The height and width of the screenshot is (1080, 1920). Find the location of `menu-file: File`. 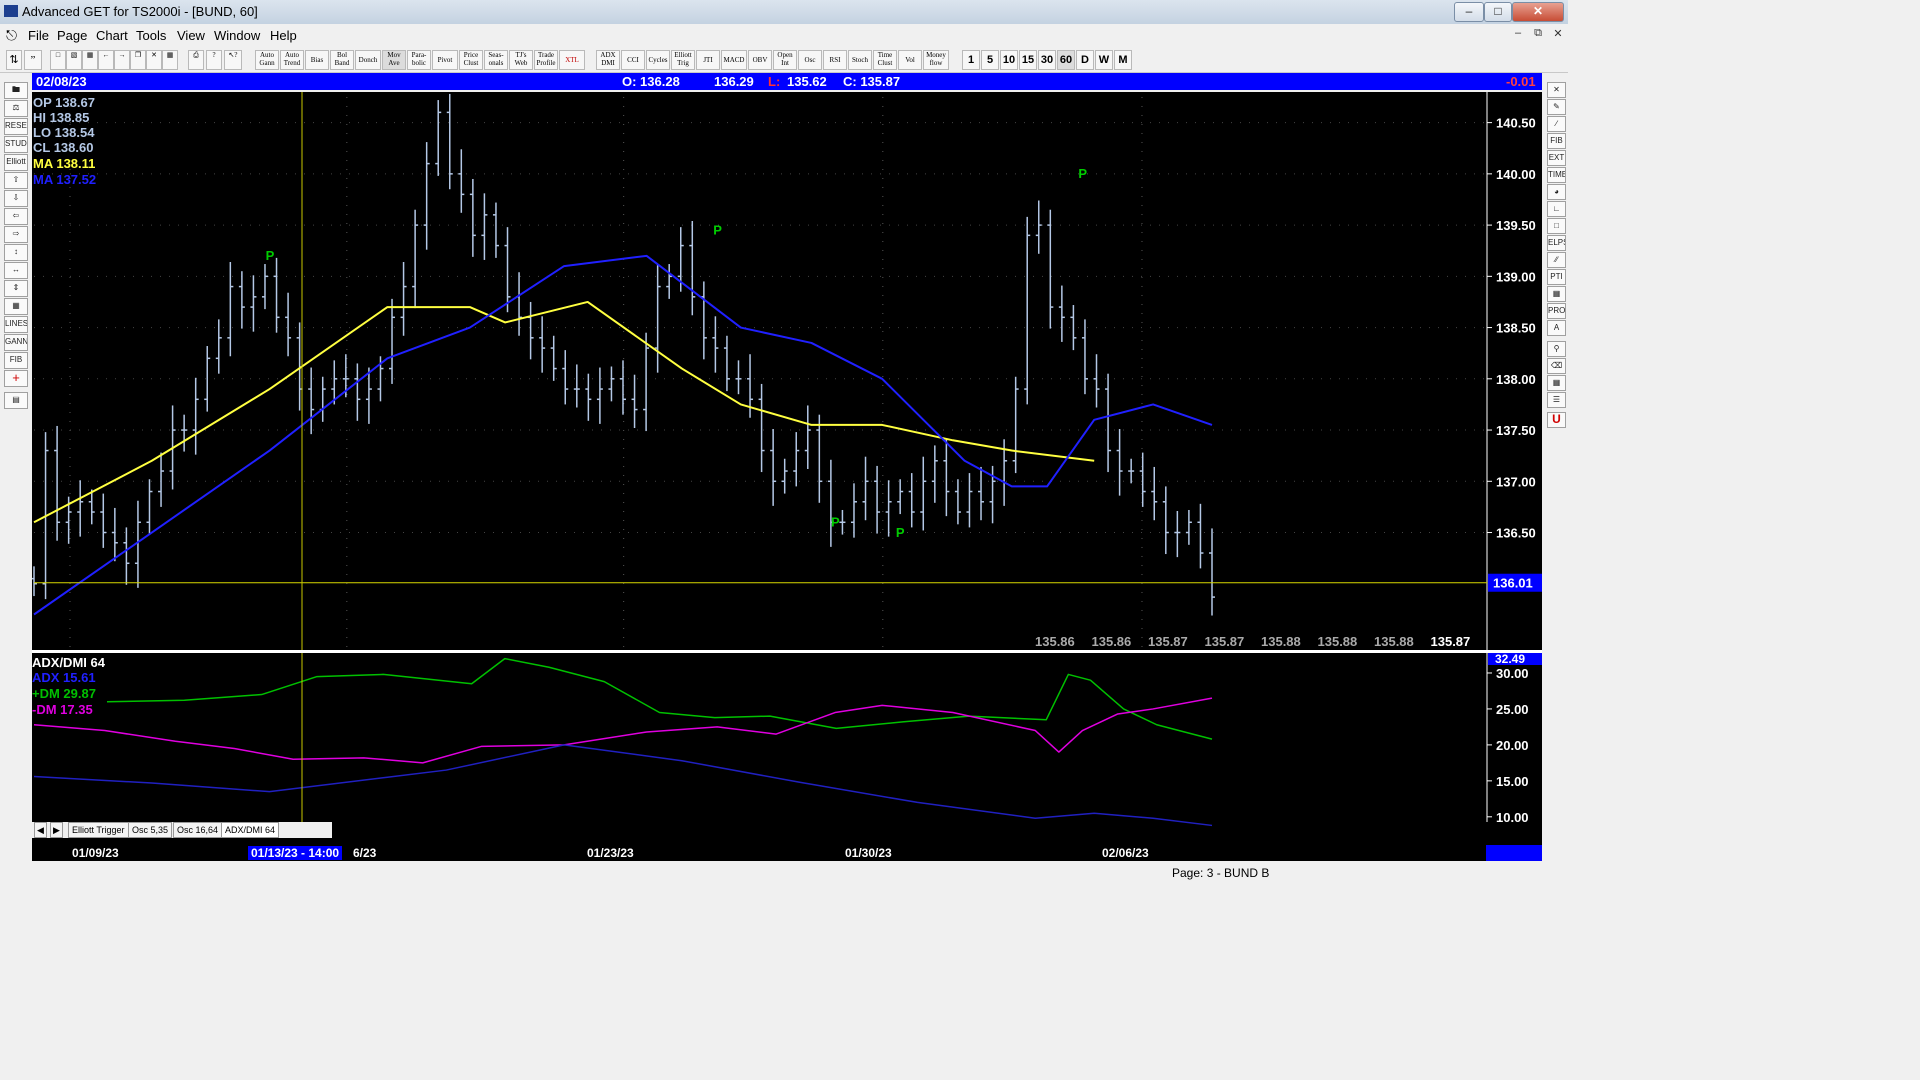

menu-file: File is located at coordinates (38, 35).